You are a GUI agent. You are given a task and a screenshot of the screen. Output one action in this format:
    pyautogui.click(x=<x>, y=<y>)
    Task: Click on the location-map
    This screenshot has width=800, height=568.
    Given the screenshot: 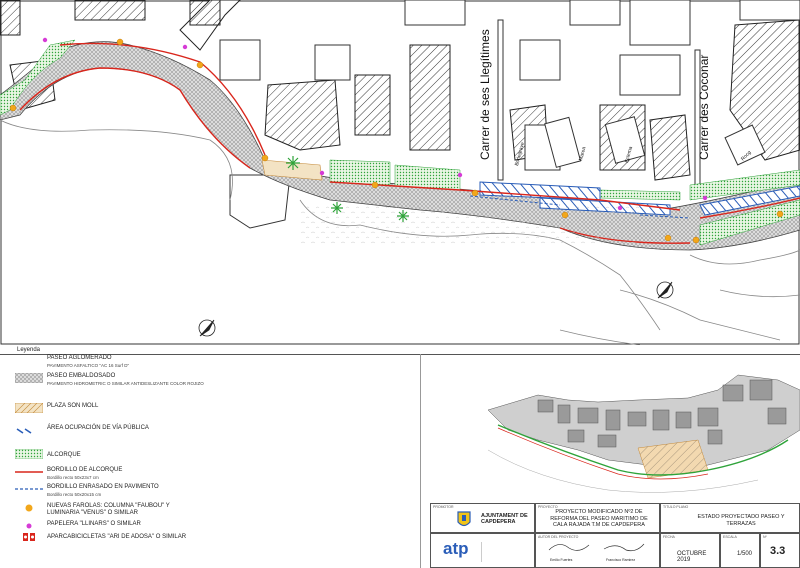 What is the action you would take?
    pyautogui.click(x=639, y=436)
    